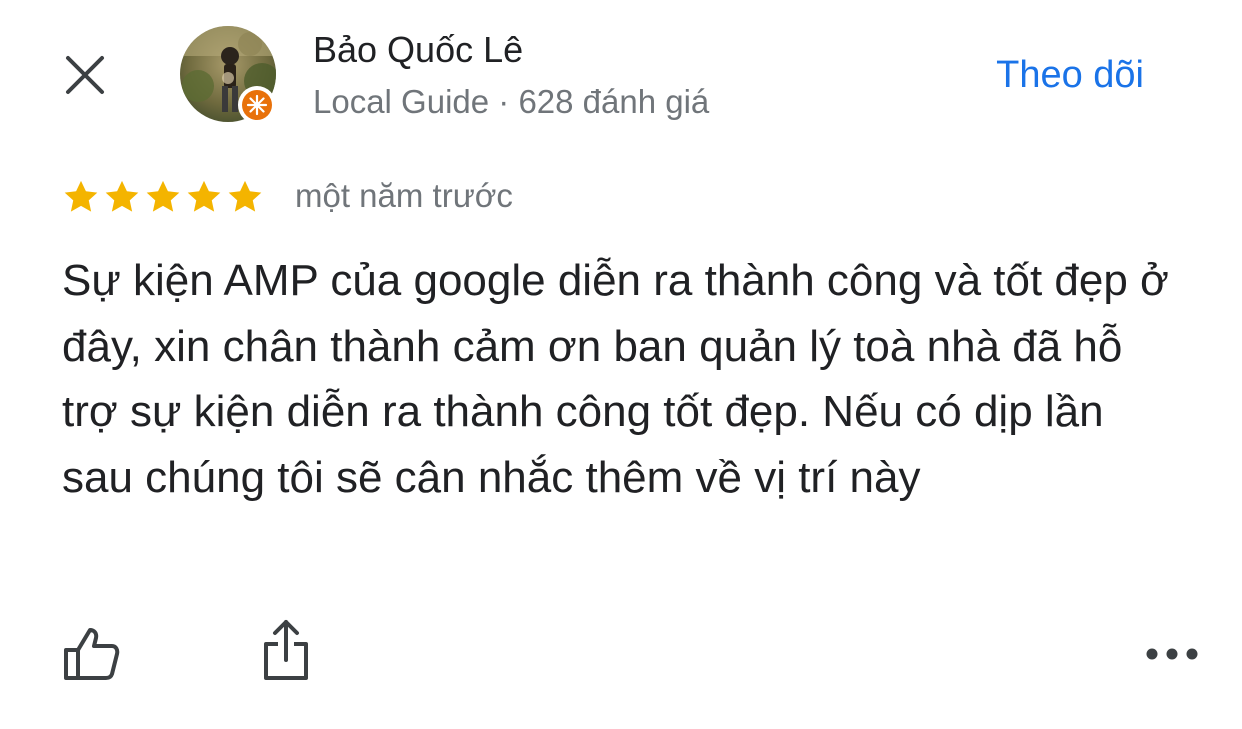 The width and height of the screenshot is (1242, 729). I want to click on local-guide-badge-icon, so click(257, 105).